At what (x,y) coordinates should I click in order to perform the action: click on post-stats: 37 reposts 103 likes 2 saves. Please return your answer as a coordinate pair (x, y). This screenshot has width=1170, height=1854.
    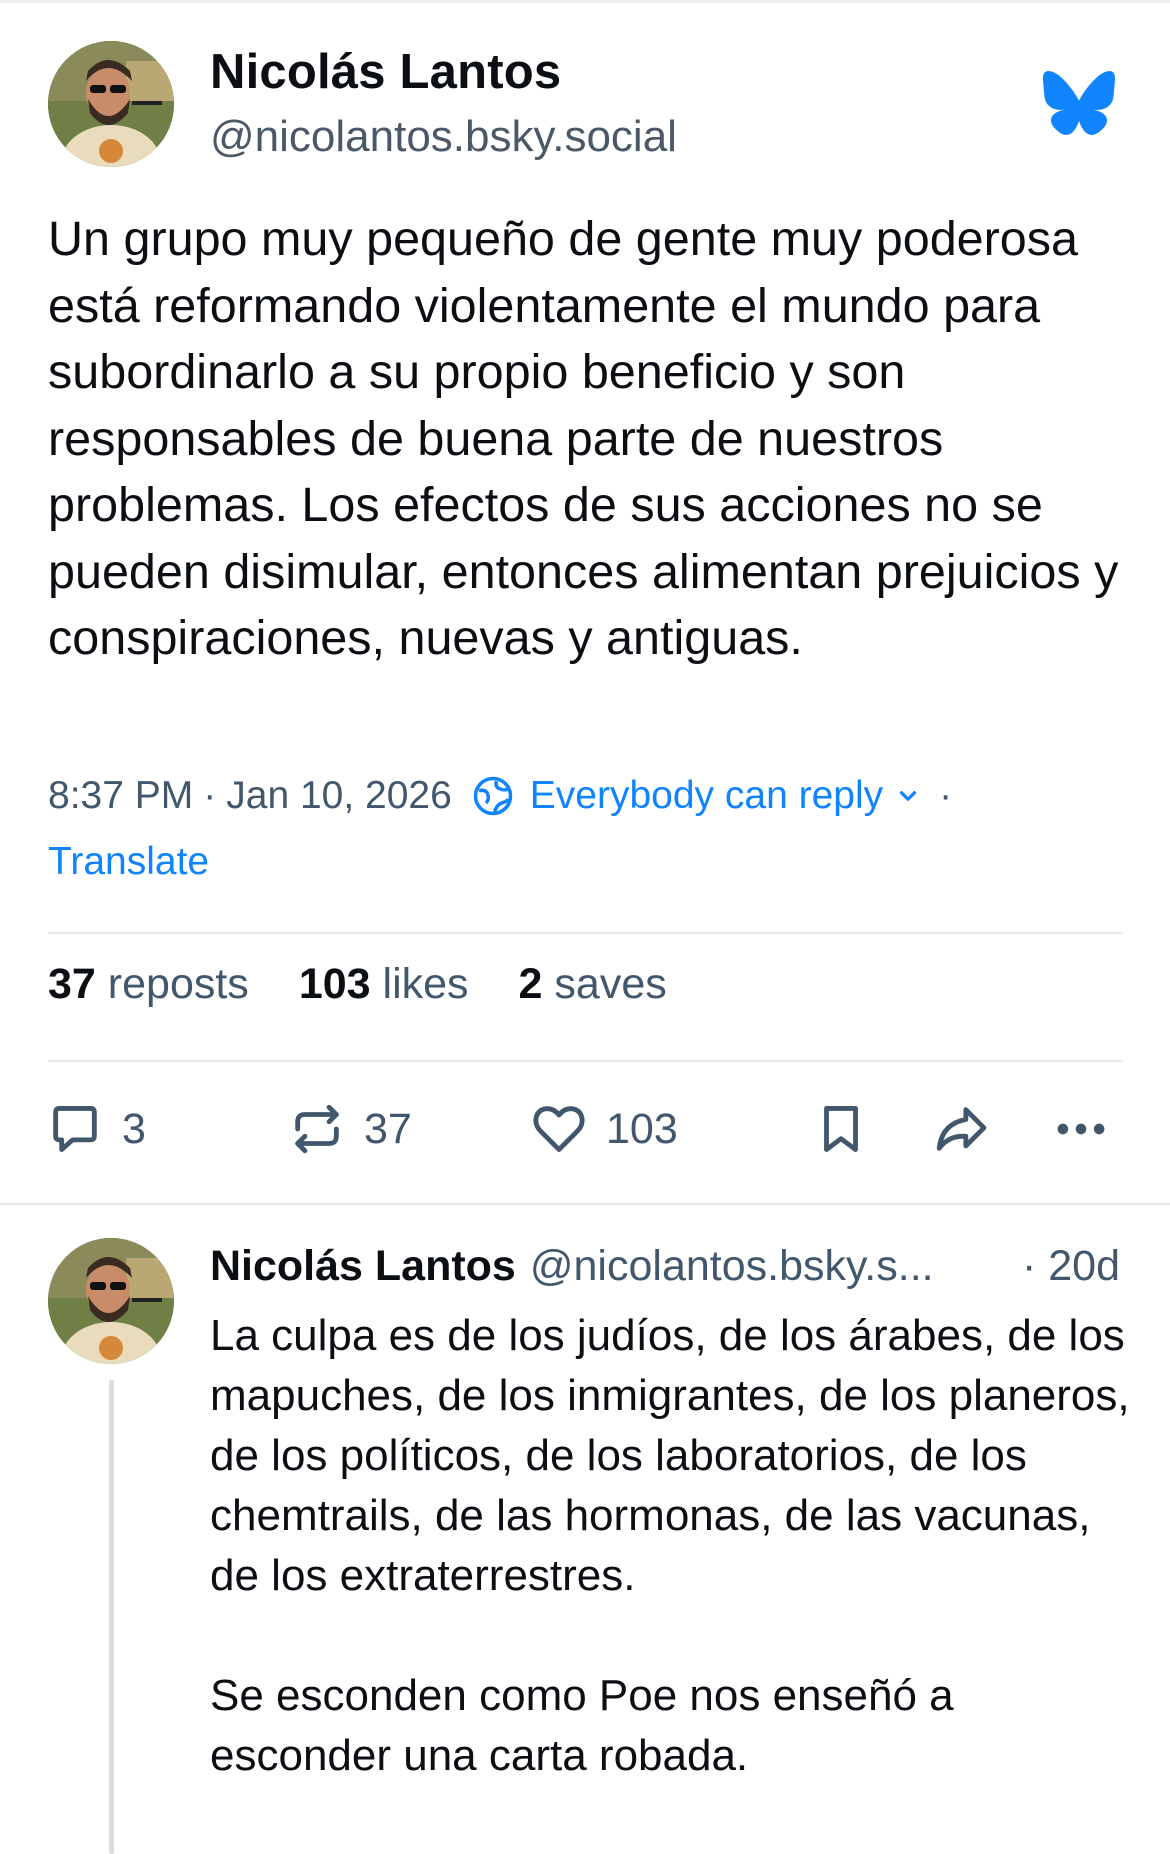
    Looking at the image, I should click on (382, 984).